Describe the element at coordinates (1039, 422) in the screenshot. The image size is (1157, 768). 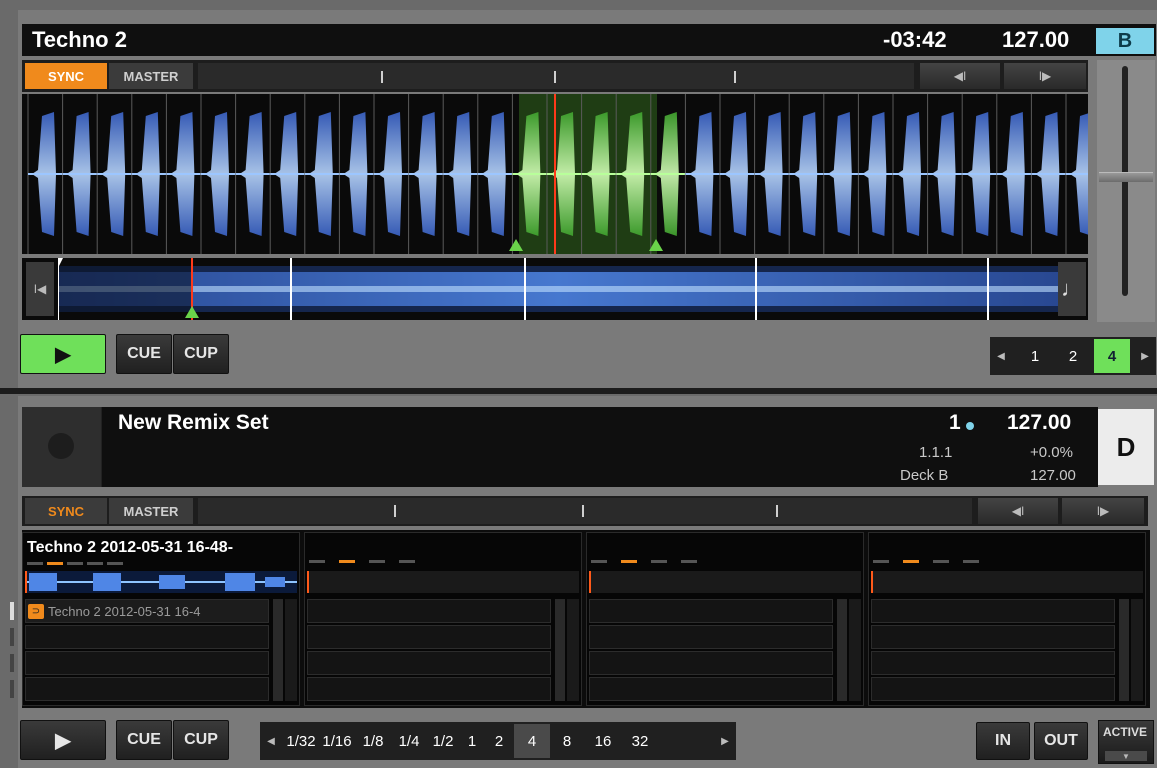
I see `deck-d-bpm: 127.00` at that location.